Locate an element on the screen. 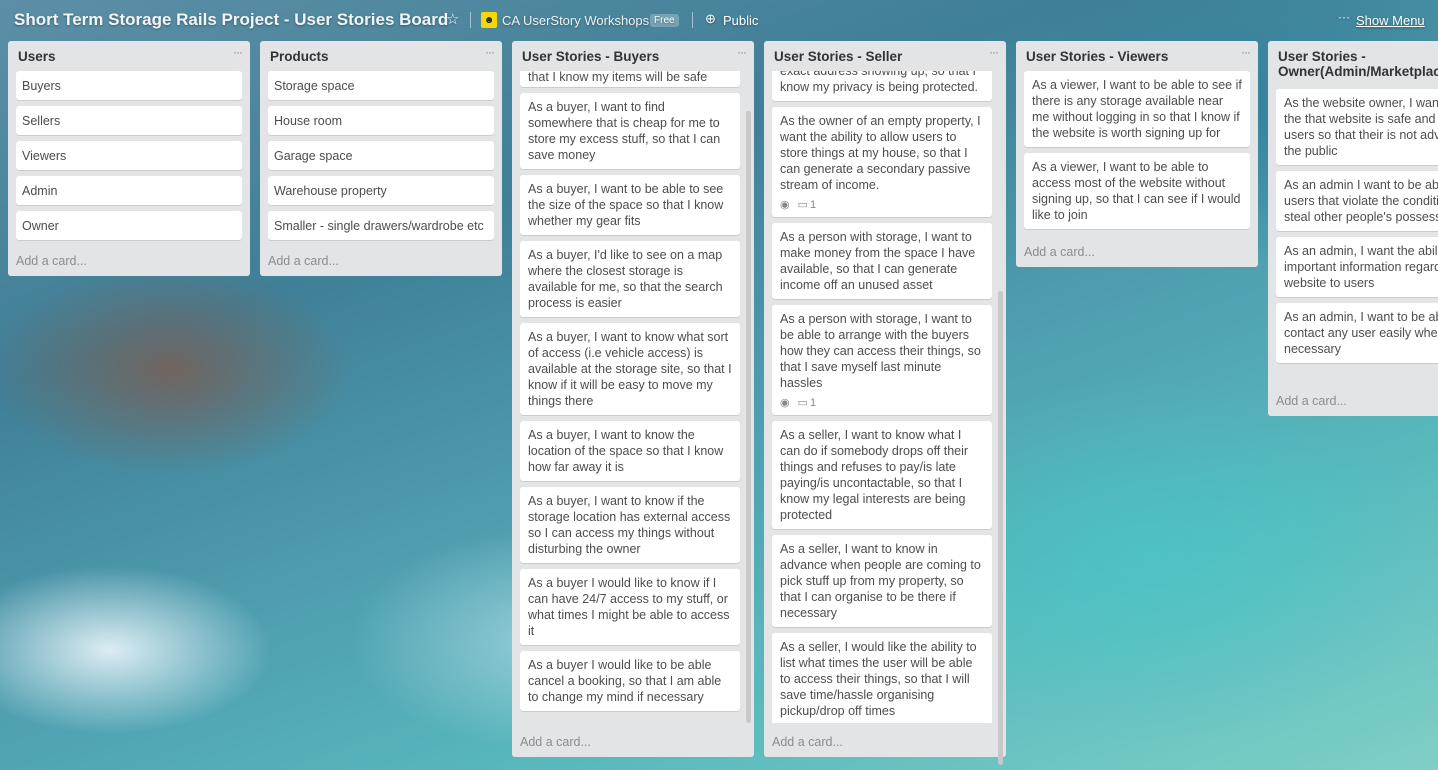 This screenshot has height=770, width=1438. card: Storage space is located at coordinates (381, 85).